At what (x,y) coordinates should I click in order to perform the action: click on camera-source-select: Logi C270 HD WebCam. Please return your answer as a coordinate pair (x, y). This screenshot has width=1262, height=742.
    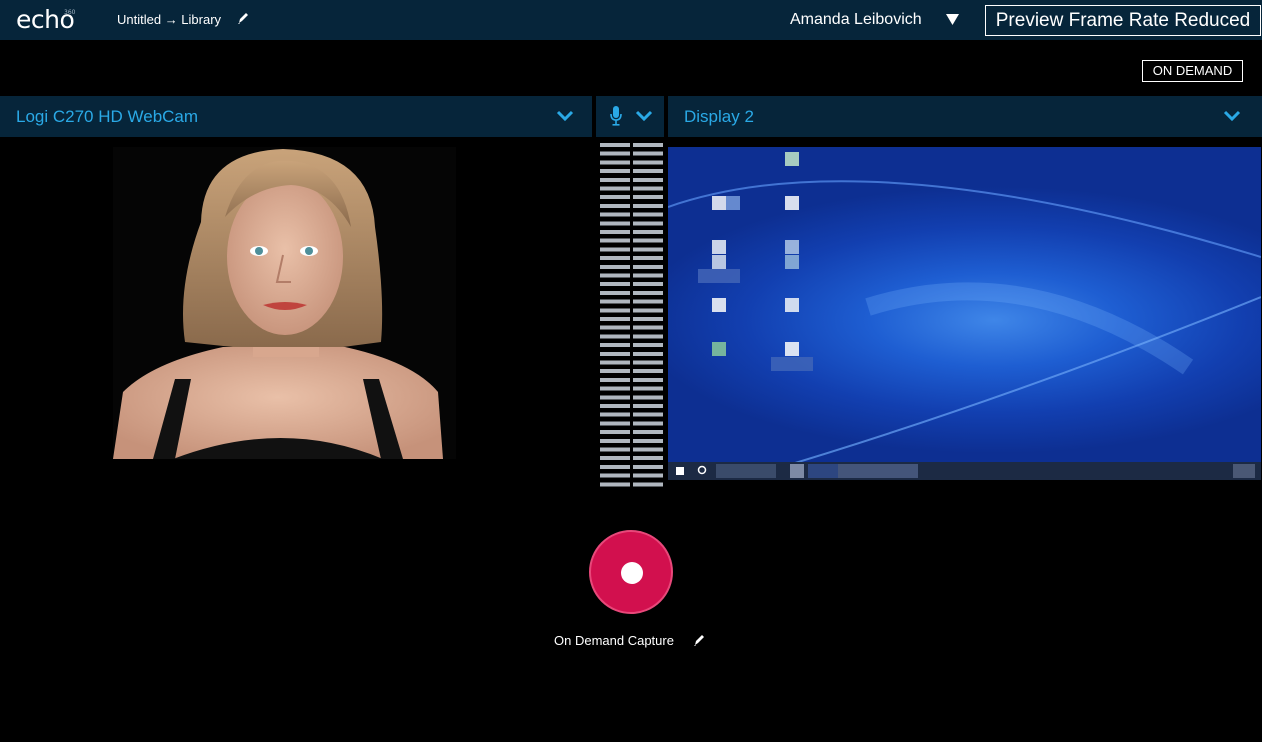
    Looking at the image, I should click on (296, 116).